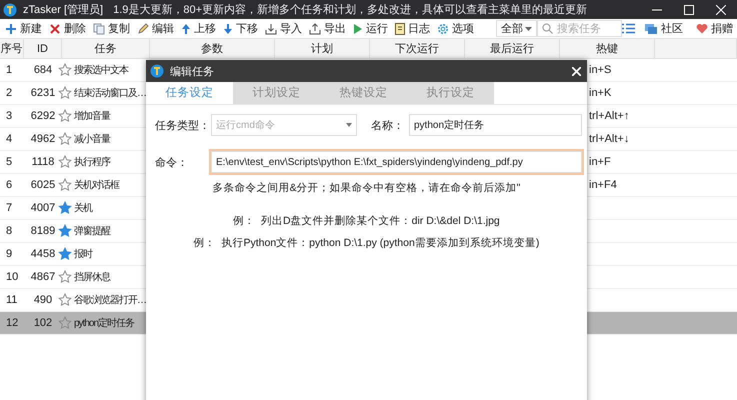  What do you see at coordinates (67, 28) in the screenshot?
I see `toolbar-button: 删除` at bounding box center [67, 28].